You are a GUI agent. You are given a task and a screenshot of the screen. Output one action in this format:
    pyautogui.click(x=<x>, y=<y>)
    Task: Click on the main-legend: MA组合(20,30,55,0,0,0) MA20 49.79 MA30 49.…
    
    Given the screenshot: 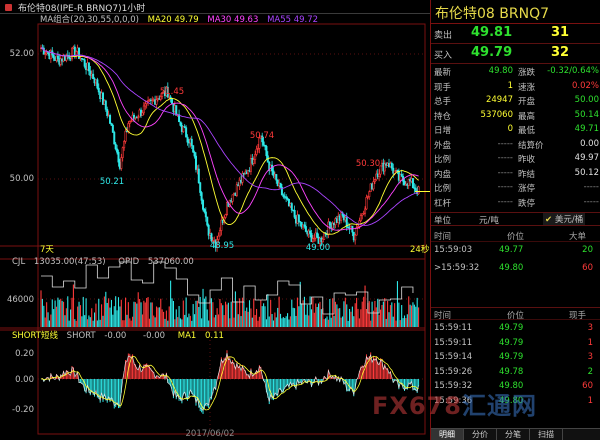 What is the action you would take?
    pyautogui.click(x=182, y=19)
    